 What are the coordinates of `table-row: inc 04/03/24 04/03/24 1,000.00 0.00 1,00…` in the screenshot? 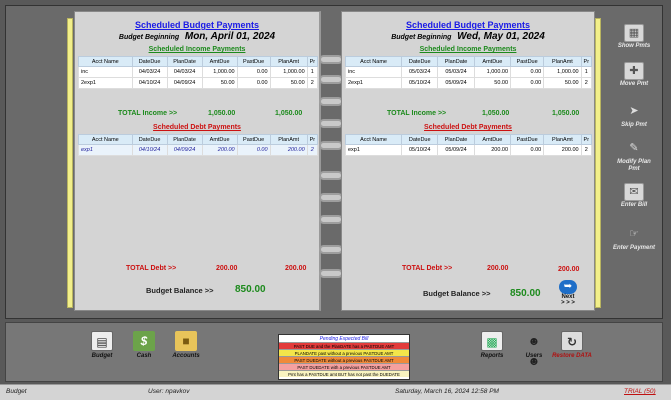 It's located at (198, 72).